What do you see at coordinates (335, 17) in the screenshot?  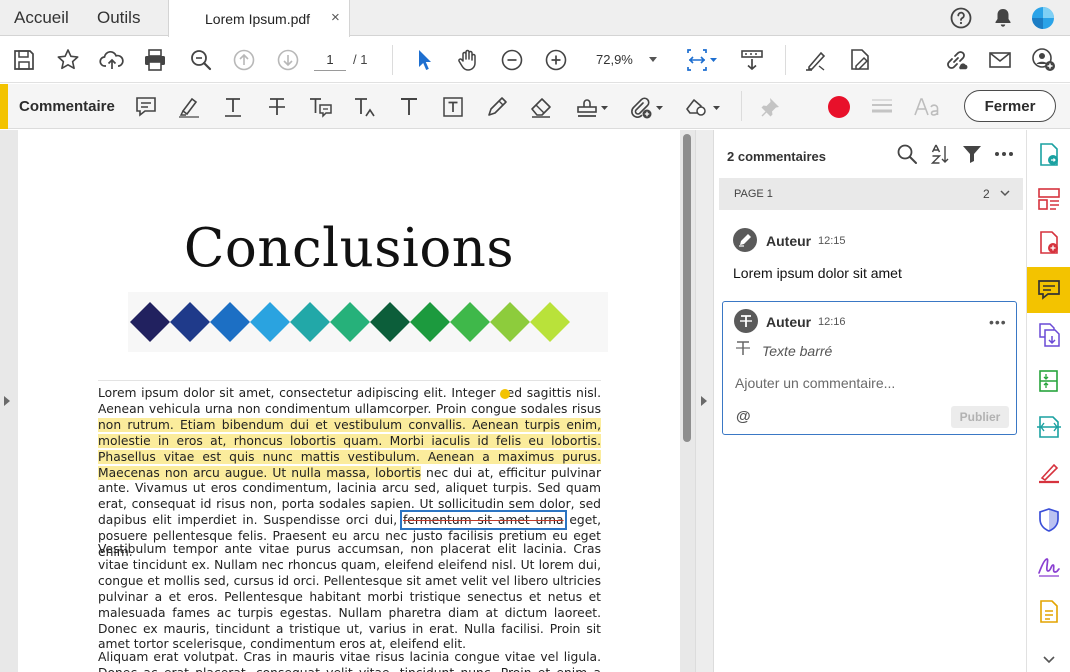 I see `close-tab-icon: ×` at bounding box center [335, 17].